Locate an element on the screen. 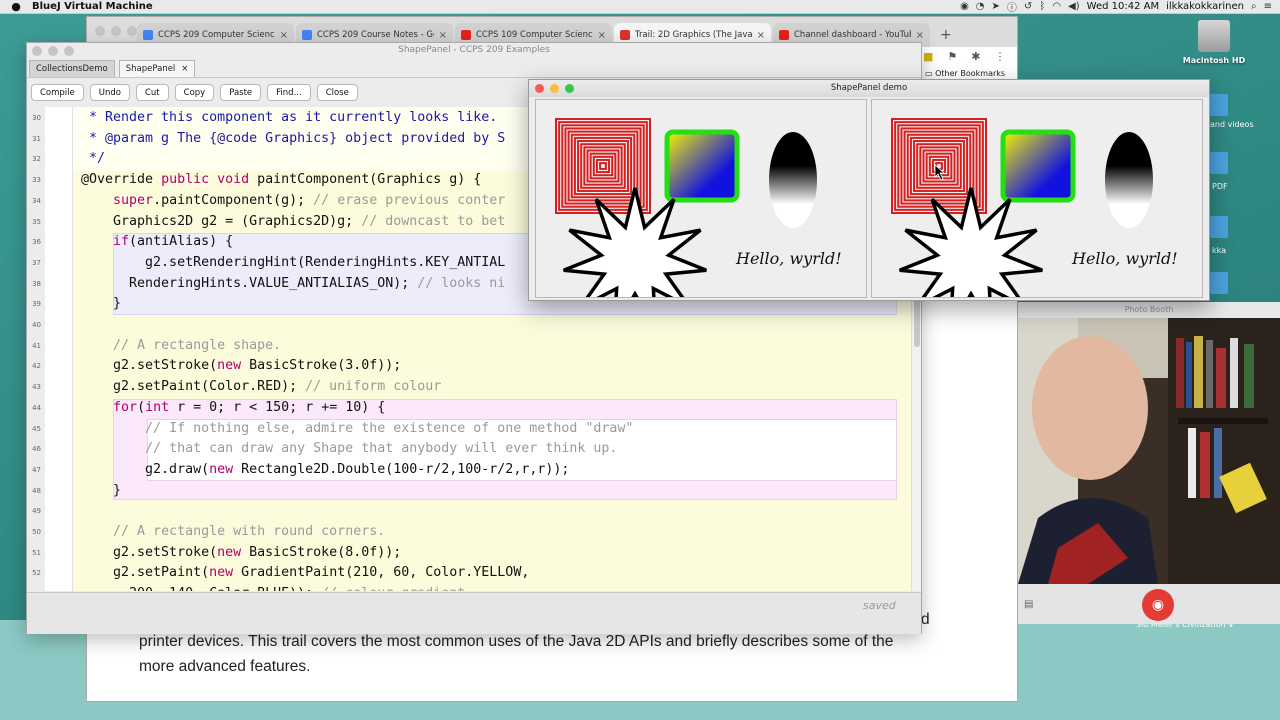 Image resolution: width=1280 pixels, height=720 pixels. youtube-favicon-icon is located at coordinates (466, 35).